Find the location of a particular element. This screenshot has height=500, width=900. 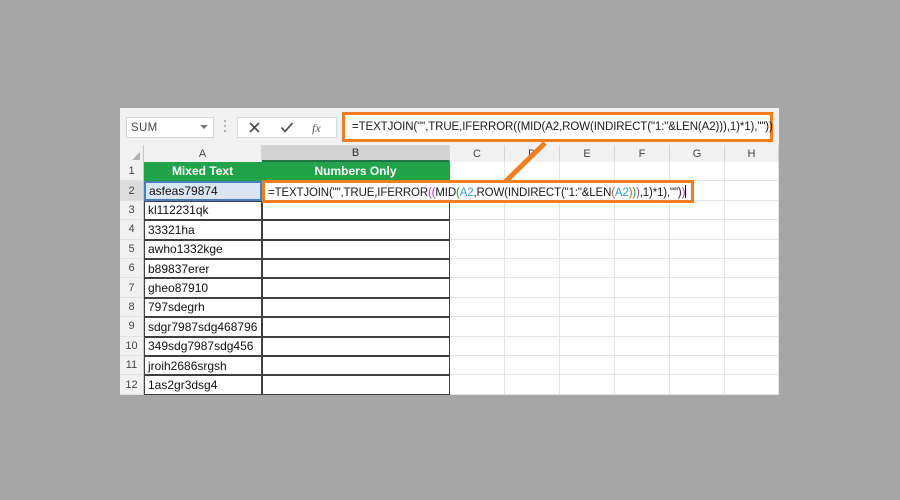

cell-B5 is located at coordinates (356, 249).